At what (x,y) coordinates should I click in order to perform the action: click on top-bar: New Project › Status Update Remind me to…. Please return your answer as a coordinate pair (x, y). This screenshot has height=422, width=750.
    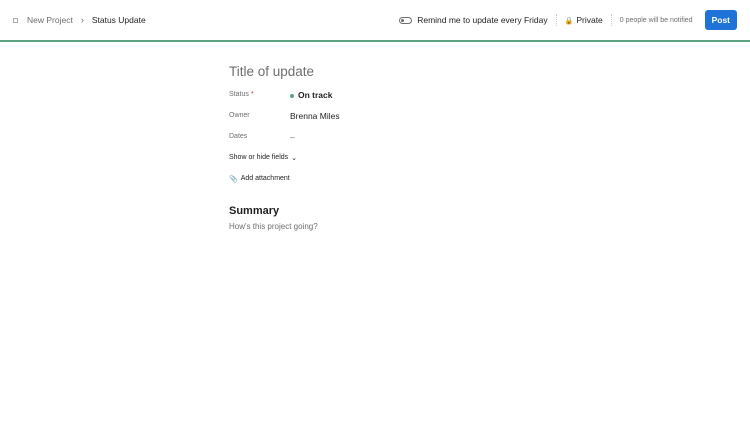
    Looking at the image, I should click on (375, 20).